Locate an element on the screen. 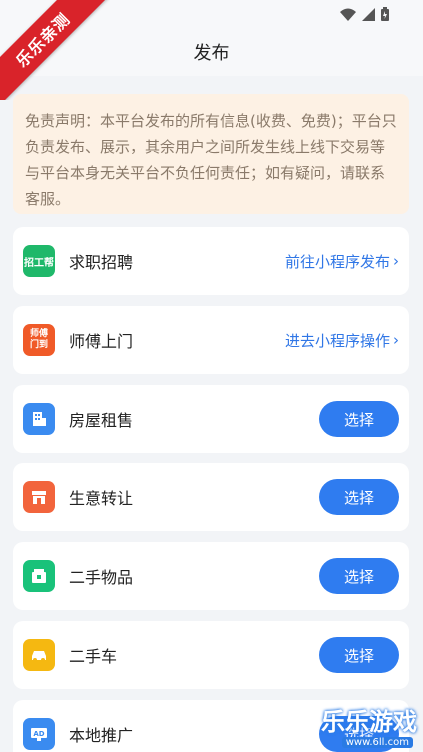 The image size is (423, 752). shop-icon is located at coordinates (39, 497).